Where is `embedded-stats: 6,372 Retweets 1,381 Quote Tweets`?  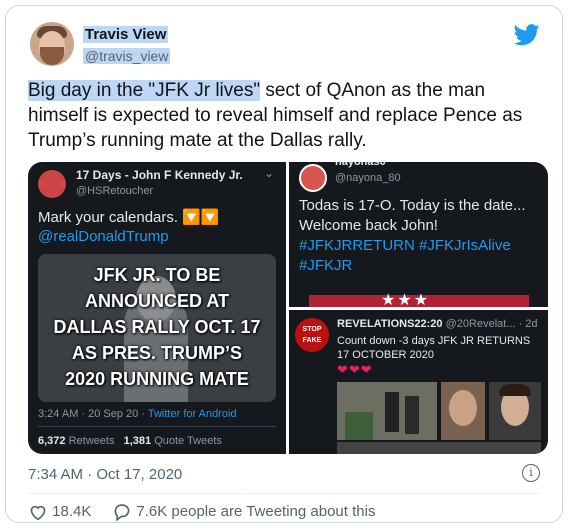
embedded-stats: 6,372 Retweets 1,381 Quote Tweets is located at coordinates (130, 441).